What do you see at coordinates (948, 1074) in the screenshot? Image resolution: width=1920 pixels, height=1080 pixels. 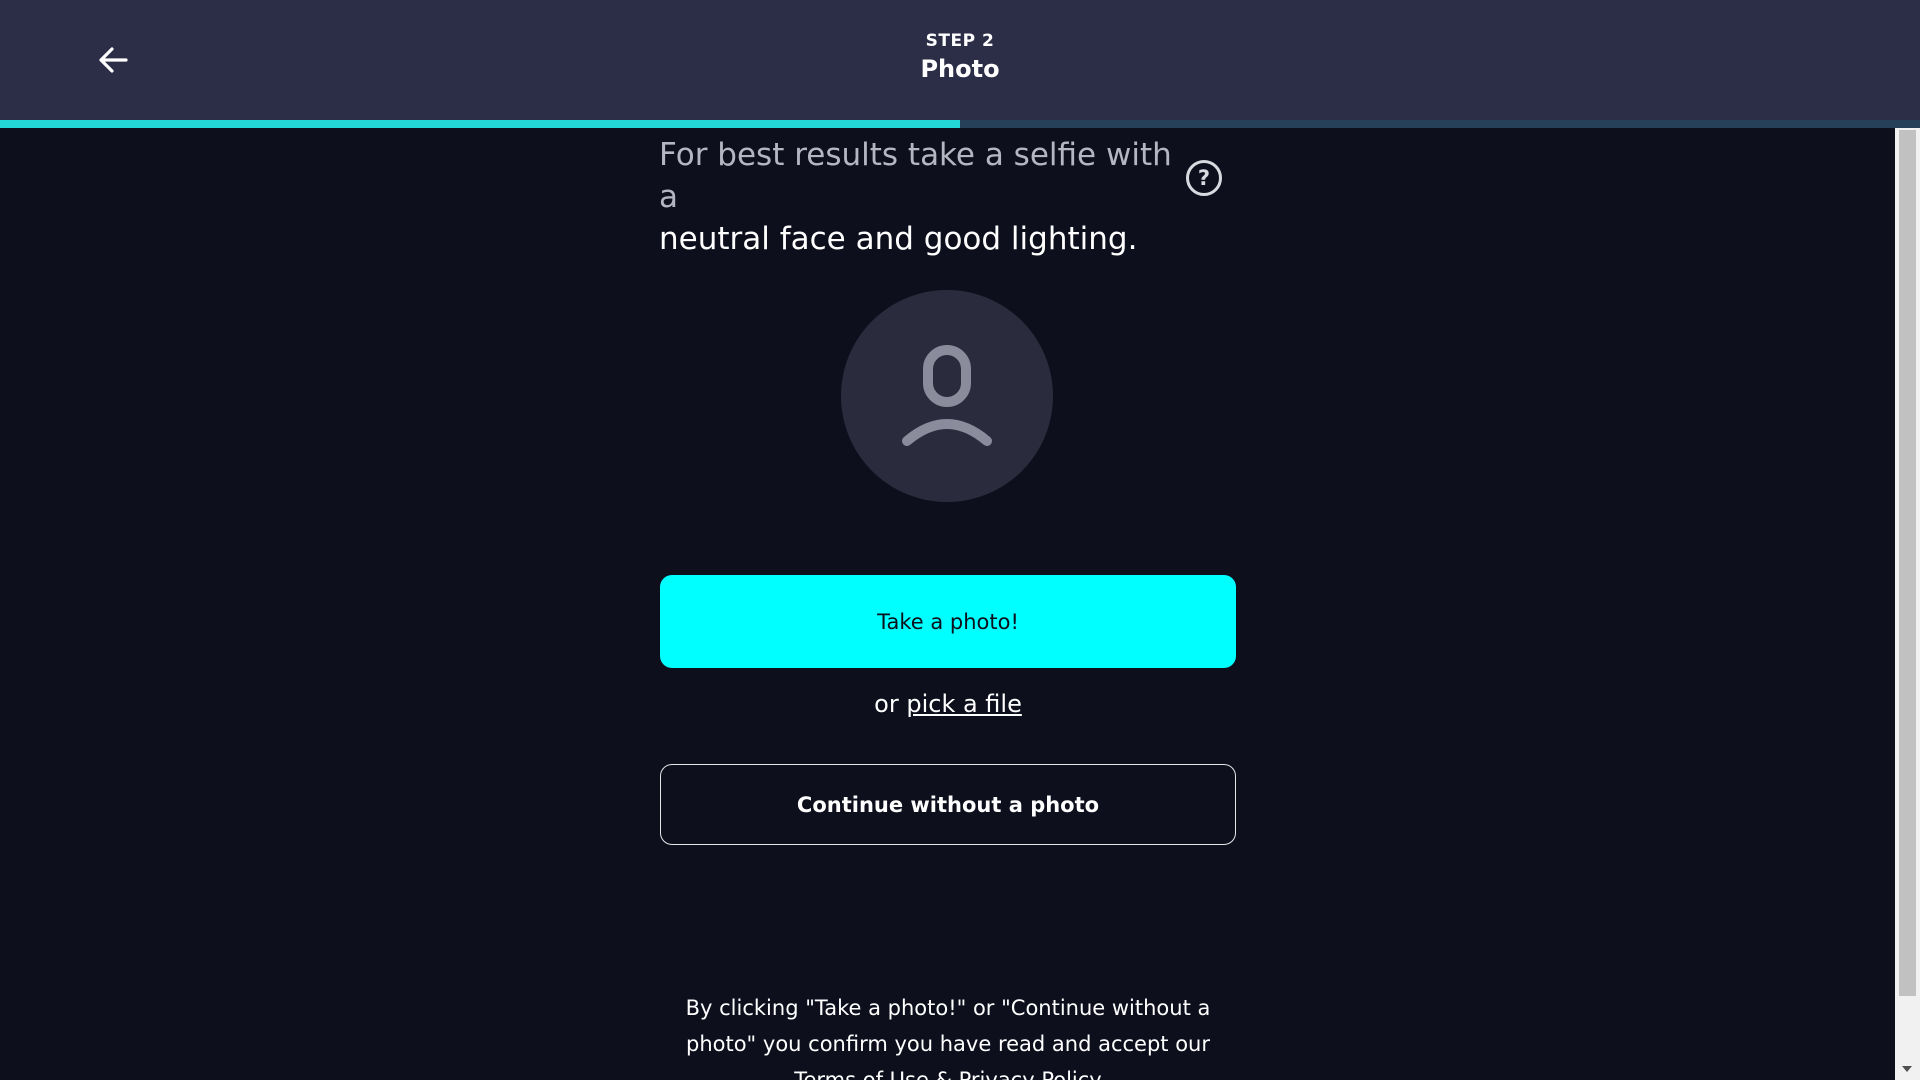 I see `terms-link: Terms of Use & Privacy Policy` at bounding box center [948, 1074].